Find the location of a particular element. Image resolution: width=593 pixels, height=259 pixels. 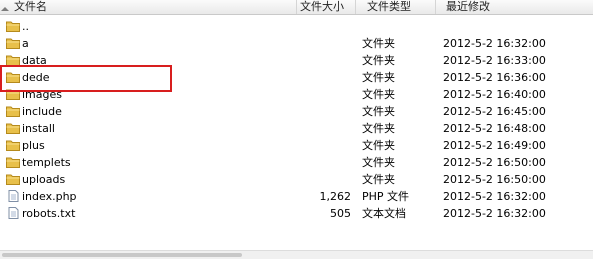

horizontal-scrollbar is located at coordinates (296, 254).